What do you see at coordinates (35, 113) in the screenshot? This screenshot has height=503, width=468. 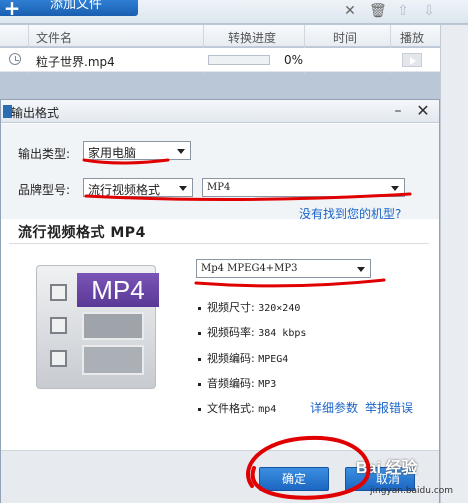 I see `dialog-title: 输出格式` at bounding box center [35, 113].